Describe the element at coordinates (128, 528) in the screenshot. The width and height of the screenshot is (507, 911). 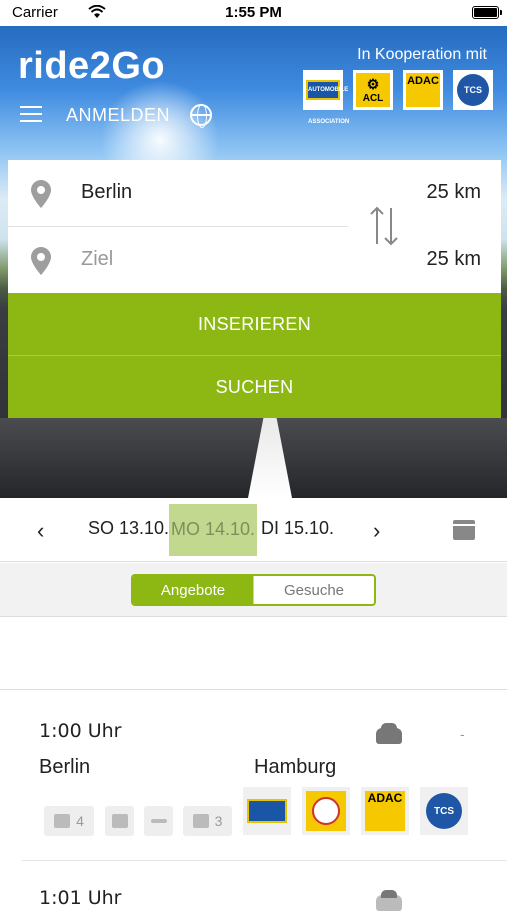
I see `date-prev: SO 13.10.` at that location.